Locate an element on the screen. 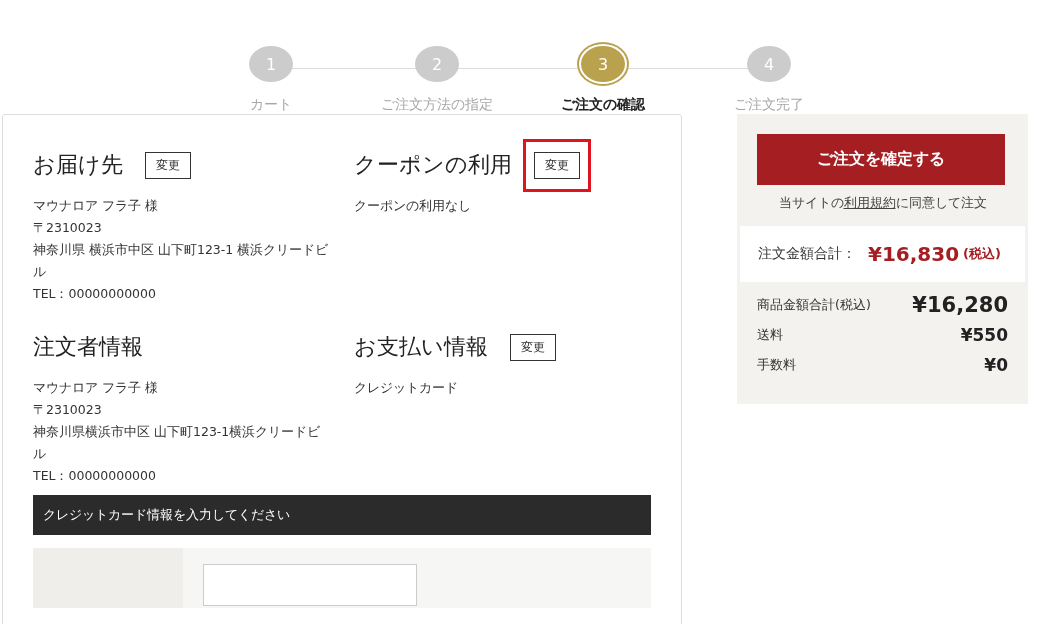 The image size is (1040, 624). section-title: クーポンの利用 is located at coordinates (433, 165).